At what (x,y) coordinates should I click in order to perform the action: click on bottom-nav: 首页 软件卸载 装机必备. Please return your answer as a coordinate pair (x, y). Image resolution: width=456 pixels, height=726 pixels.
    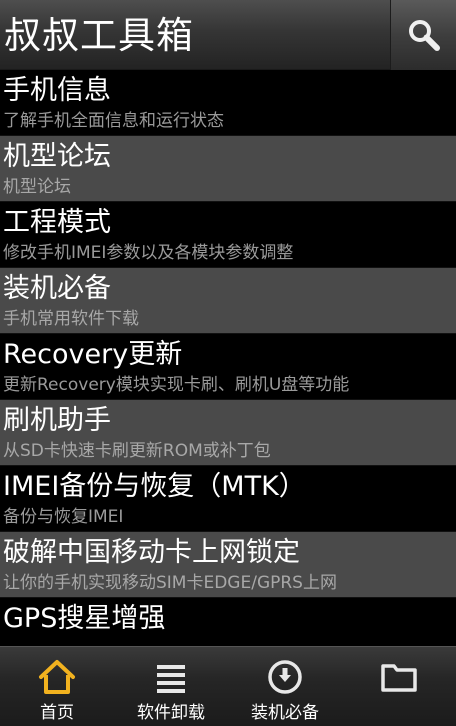
    Looking at the image, I should click on (228, 686).